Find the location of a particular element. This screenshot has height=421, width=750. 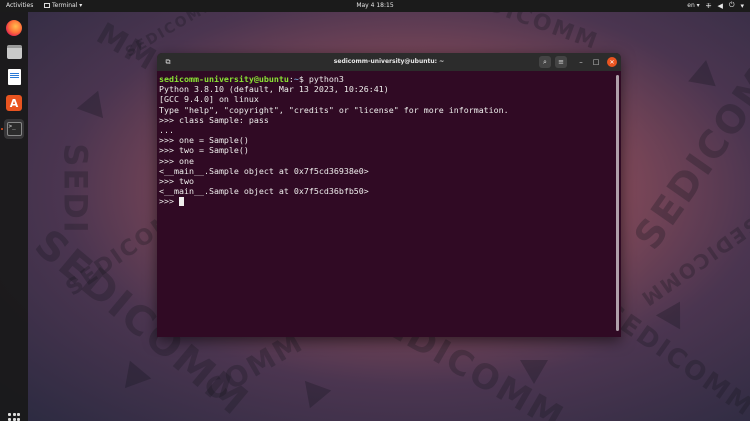

network-icon: ⁜ is located at coordinates (708, 5).